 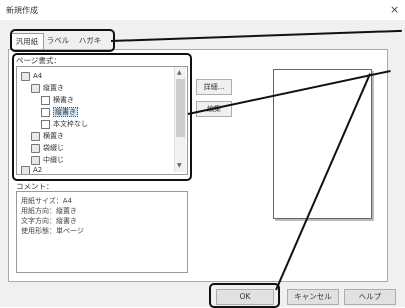 What do you see at coordinates (313, 297) in the screenshot?
I see `cancel-button: キャンセル` at bounding box center [313, 297].